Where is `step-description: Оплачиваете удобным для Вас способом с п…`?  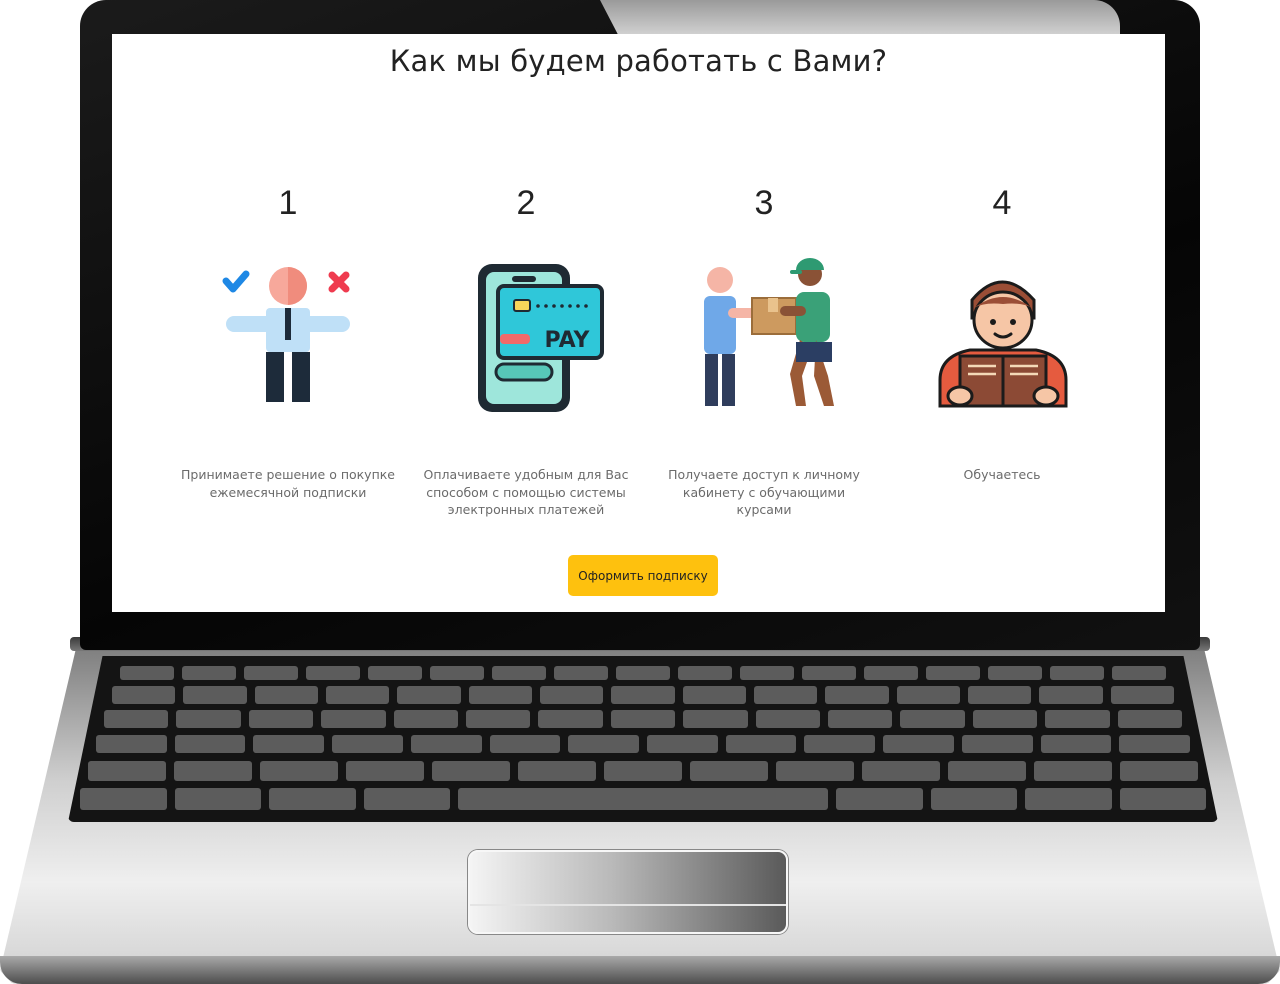
step-description: Оплачиваете удобным для Вас способом с п… is located at coordinates (526, 492).